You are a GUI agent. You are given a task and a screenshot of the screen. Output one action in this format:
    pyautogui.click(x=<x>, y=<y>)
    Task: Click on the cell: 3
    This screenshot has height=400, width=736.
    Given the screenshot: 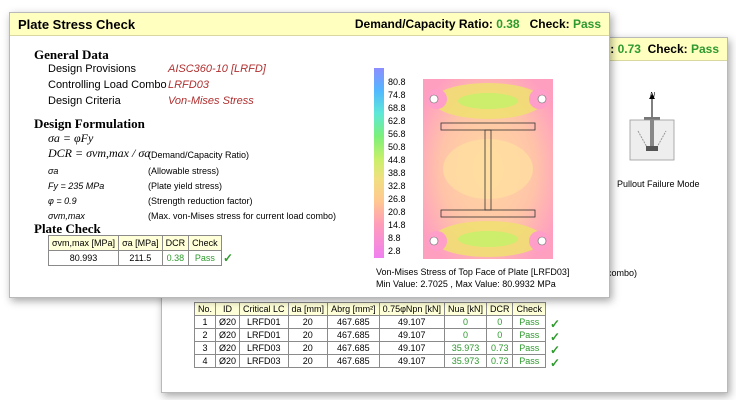 What is the action you would take?
    pyautogui.click(x=205, y=348)
    